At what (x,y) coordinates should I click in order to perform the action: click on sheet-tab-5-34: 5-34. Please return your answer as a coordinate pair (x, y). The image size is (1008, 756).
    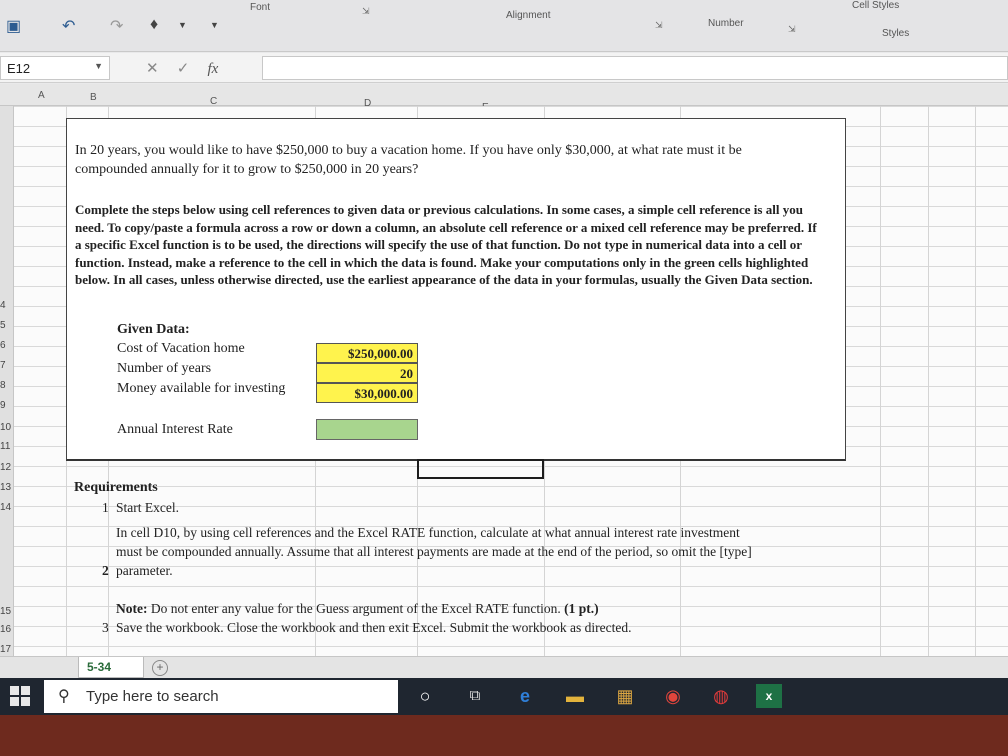
    Looking at the image, I should click on (111, 667).